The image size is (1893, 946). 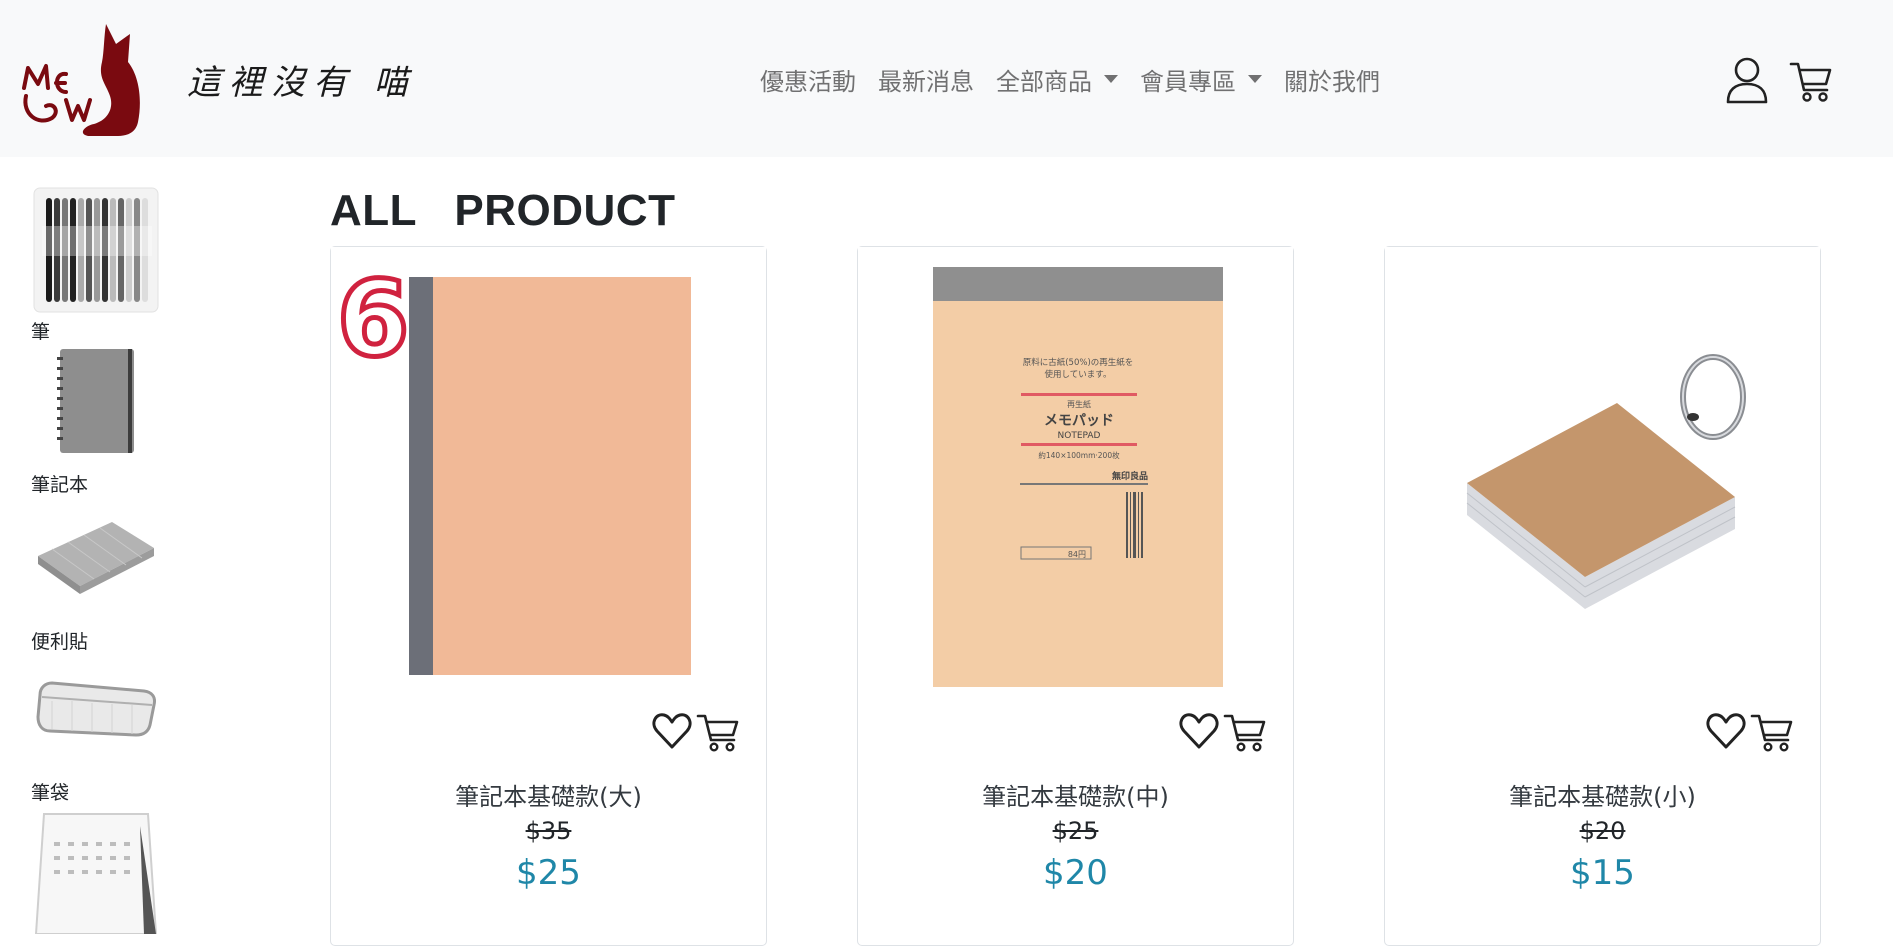 I want to click on product-sale-price: $20, so click(x=1075, y=873).